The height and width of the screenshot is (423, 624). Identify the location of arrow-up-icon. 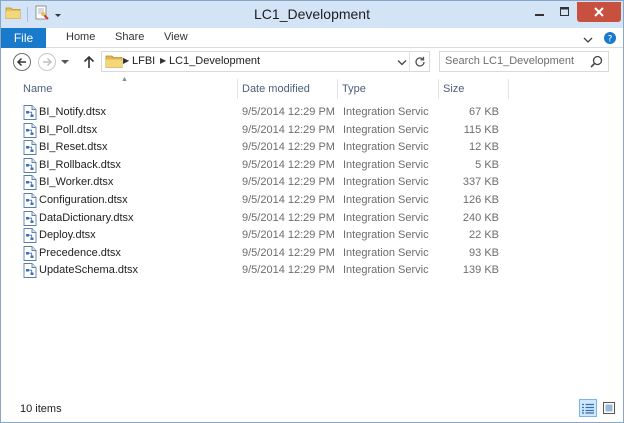
(89, 61).